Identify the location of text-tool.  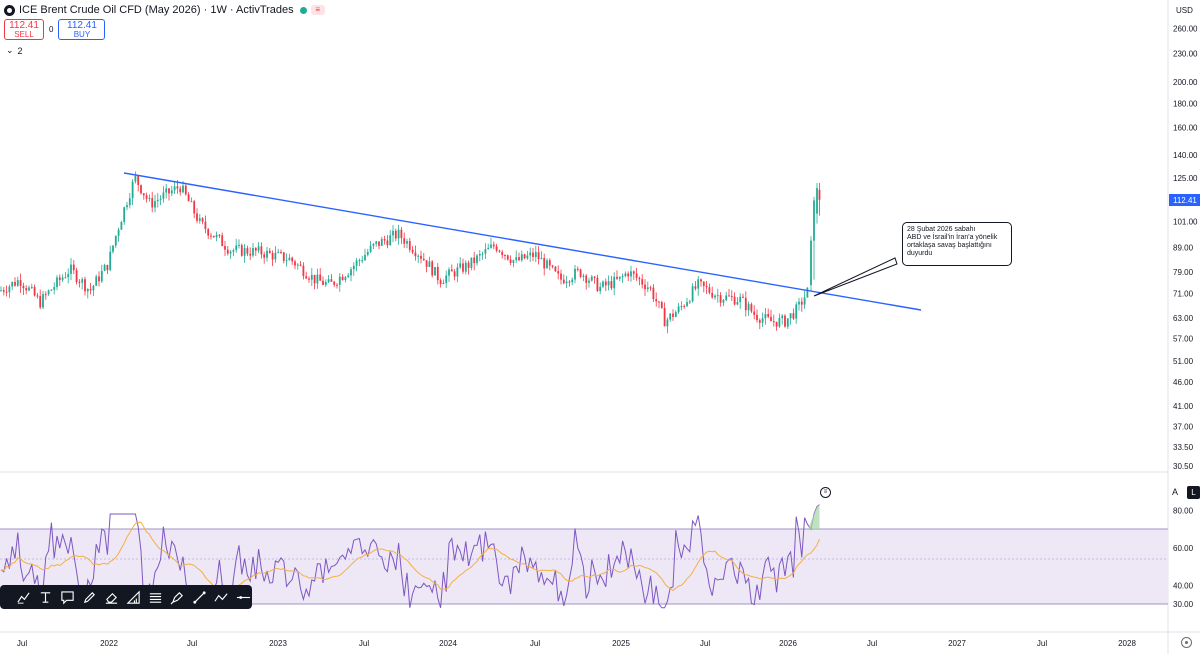
(45, 597).